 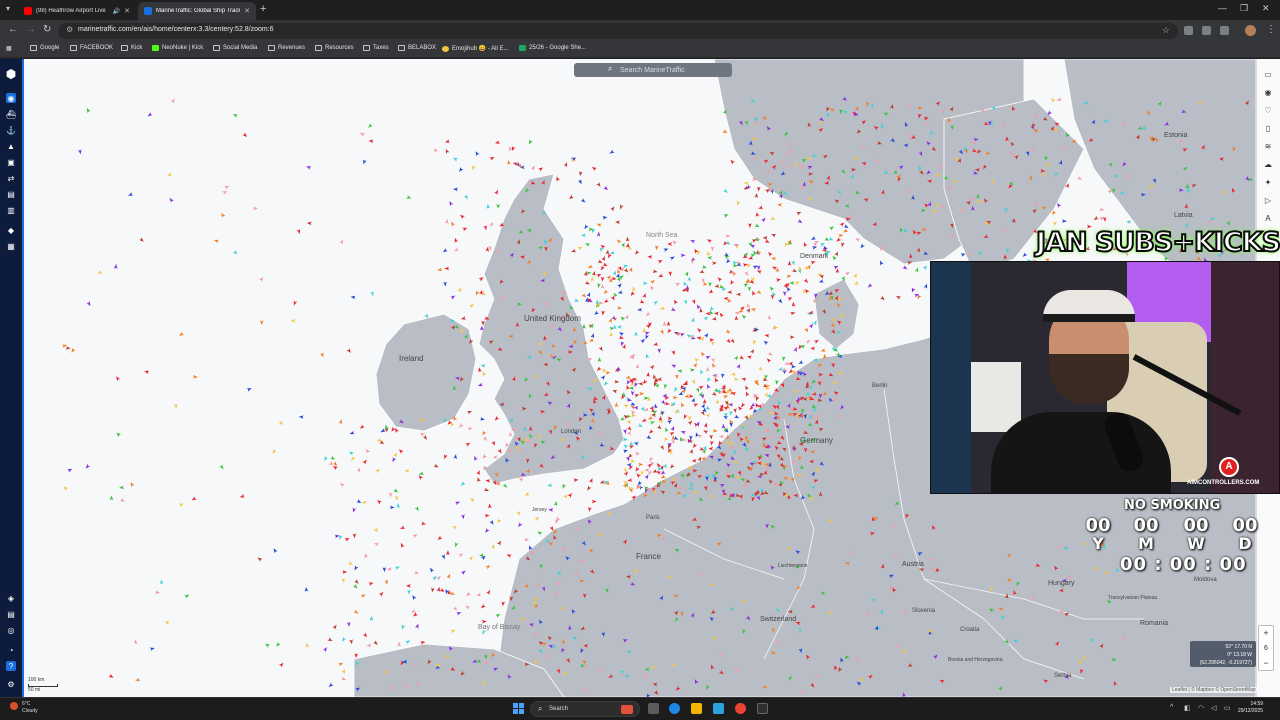 I want to click on containers-icon: ▤, so click(x=11, y=194).